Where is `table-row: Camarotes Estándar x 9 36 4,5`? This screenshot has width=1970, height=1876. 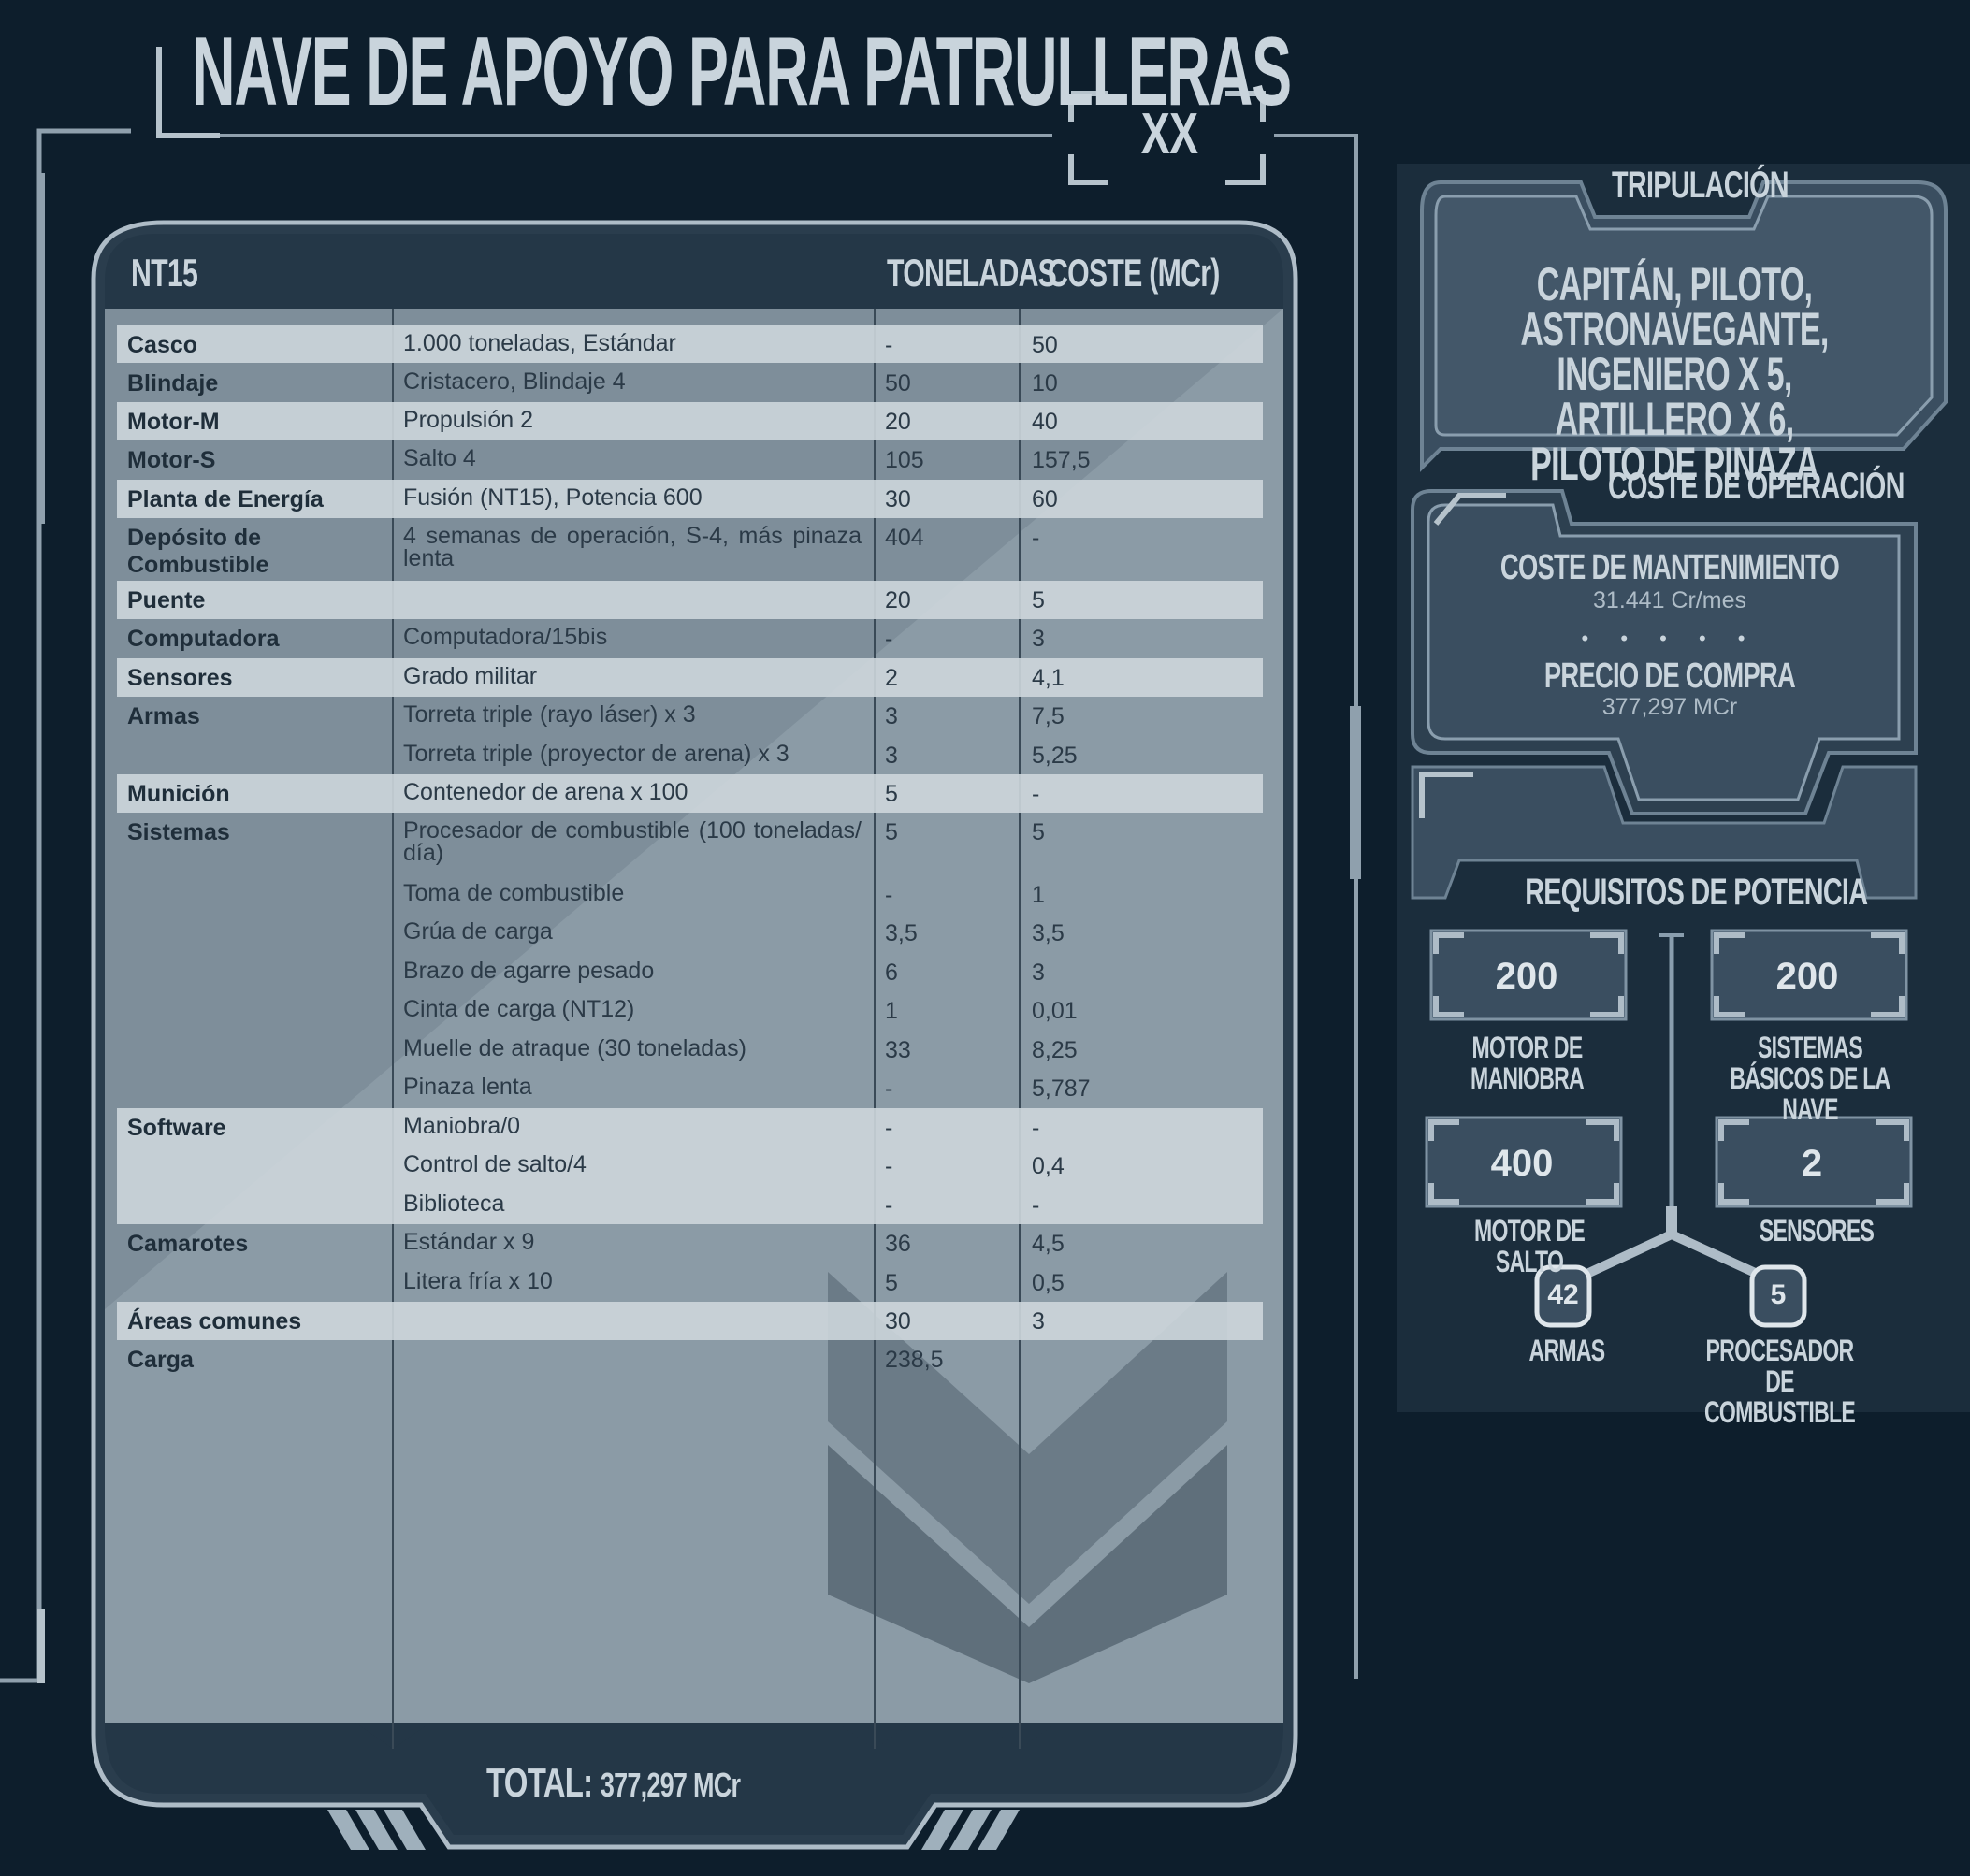 table-row: Camarotes Estándar x 9 36 4,5 is located at coordinates (596, 1244).